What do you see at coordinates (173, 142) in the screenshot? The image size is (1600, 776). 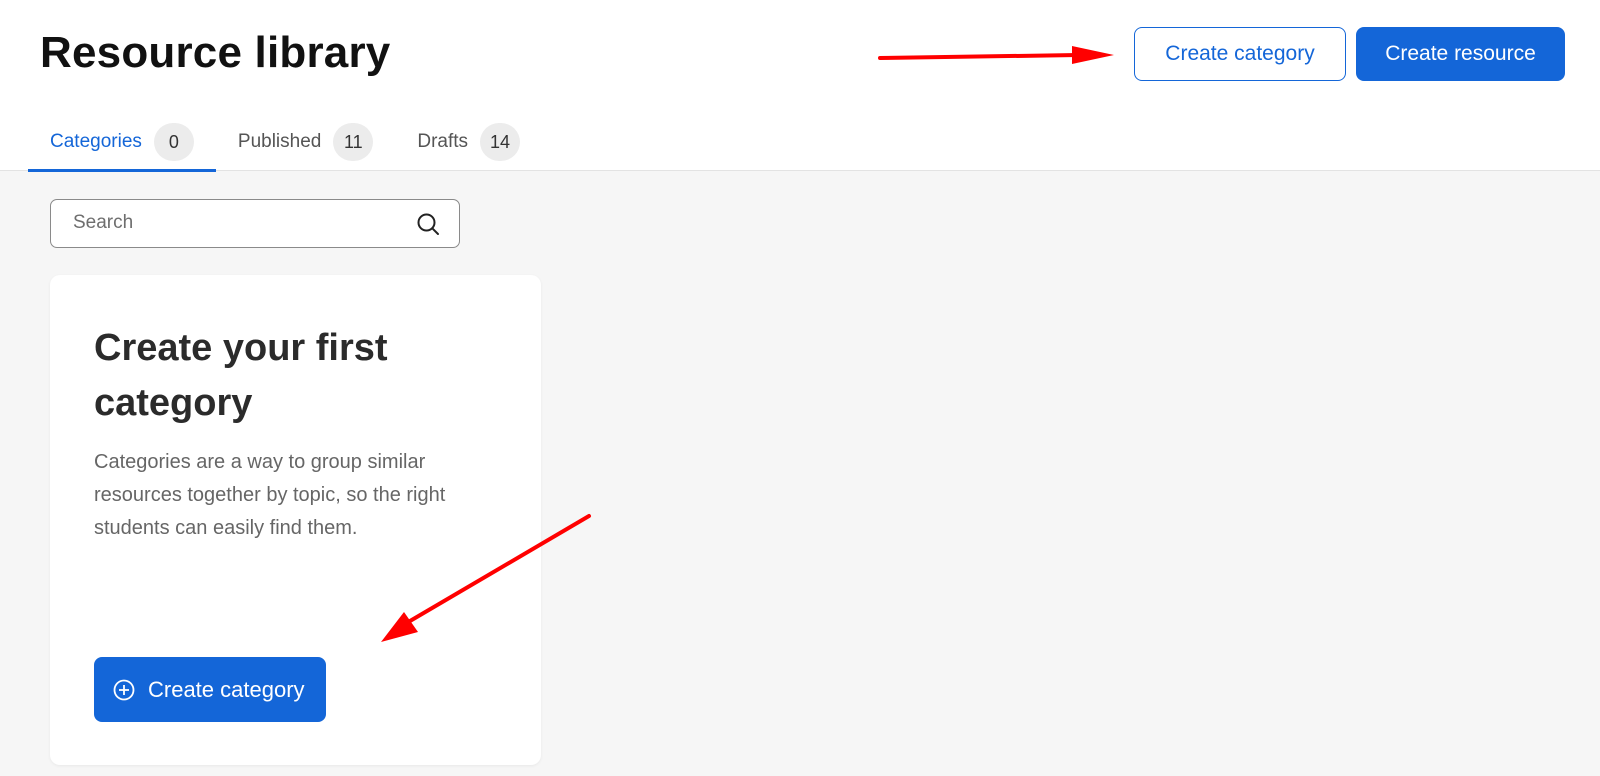 I see `count-badge: 0` at bounding box center [173, 142].